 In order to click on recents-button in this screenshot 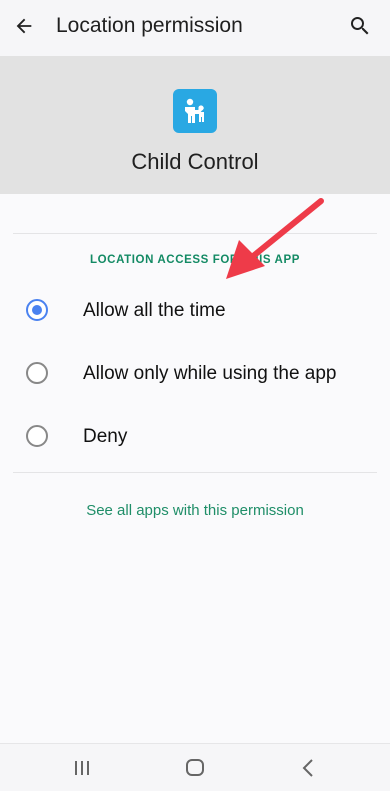, I will do `click(82, 768)`.